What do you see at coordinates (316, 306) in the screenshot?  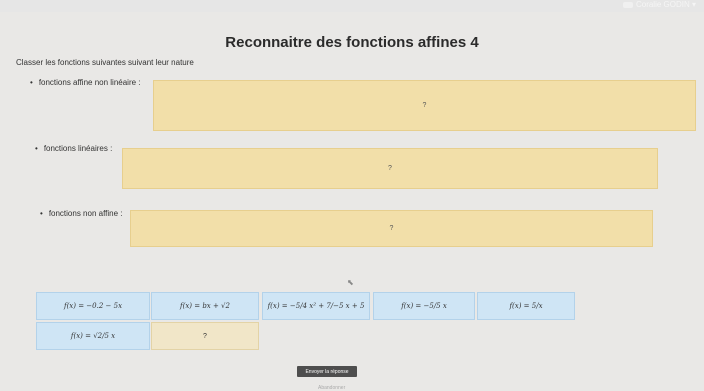 I see `function-tile: f(x) = −5/4 x² + 7/−5 x + 5` at bounding box center [316, 306].